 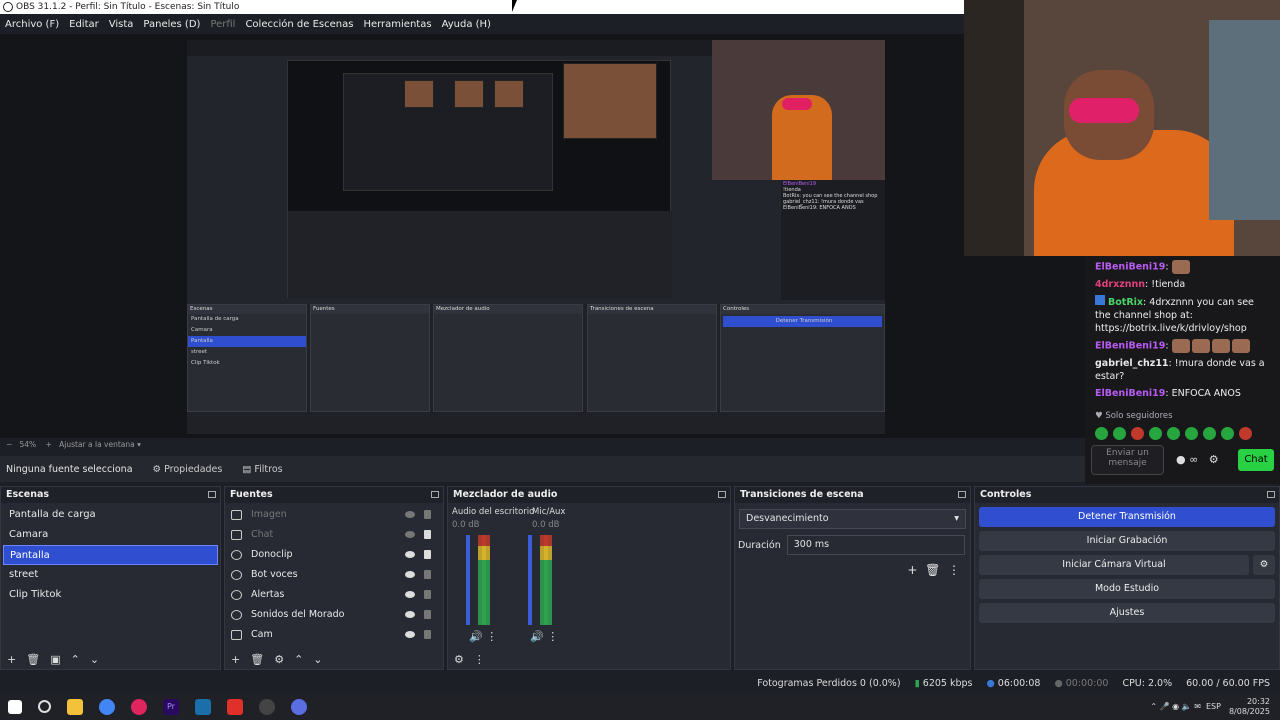 I want to click on source-item: Chat, so click(x=334, y=535).